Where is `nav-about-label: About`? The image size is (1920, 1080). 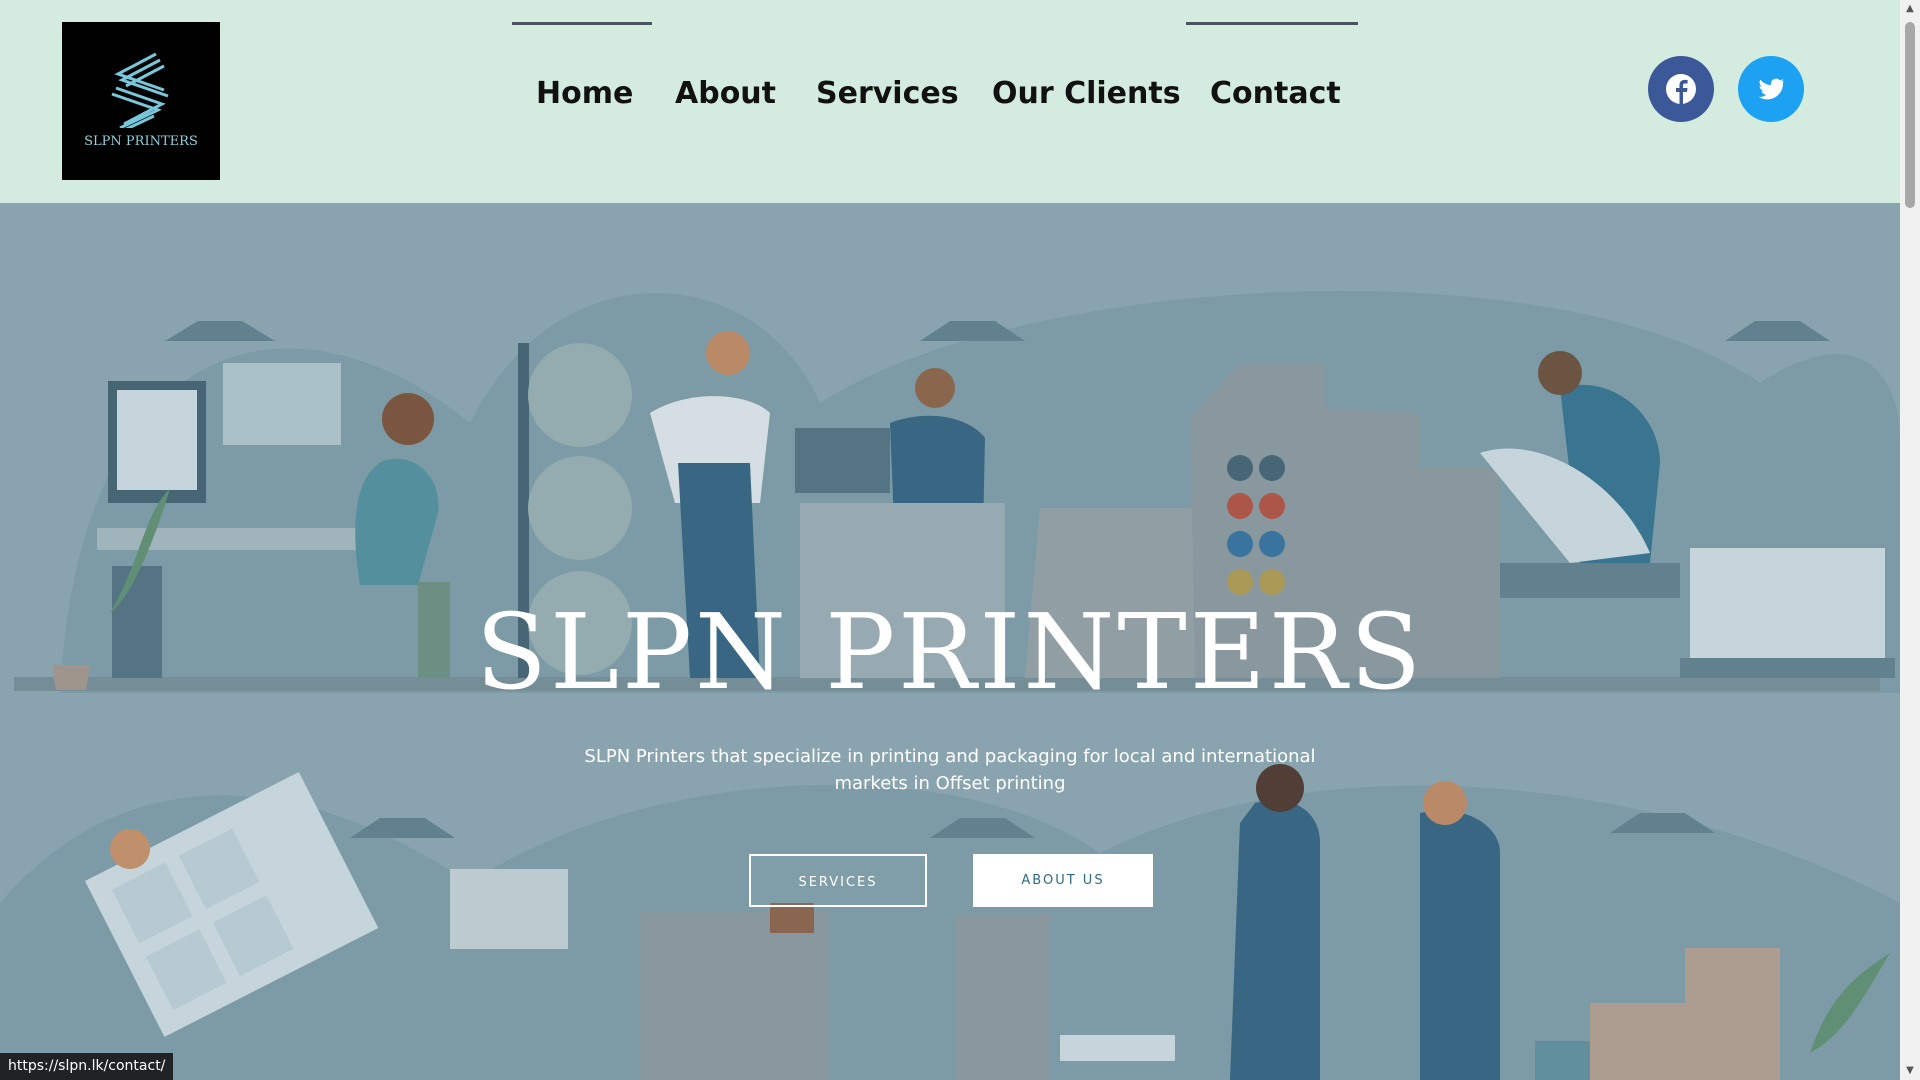
nav-about-label: About is located at coordinates (726, 93).